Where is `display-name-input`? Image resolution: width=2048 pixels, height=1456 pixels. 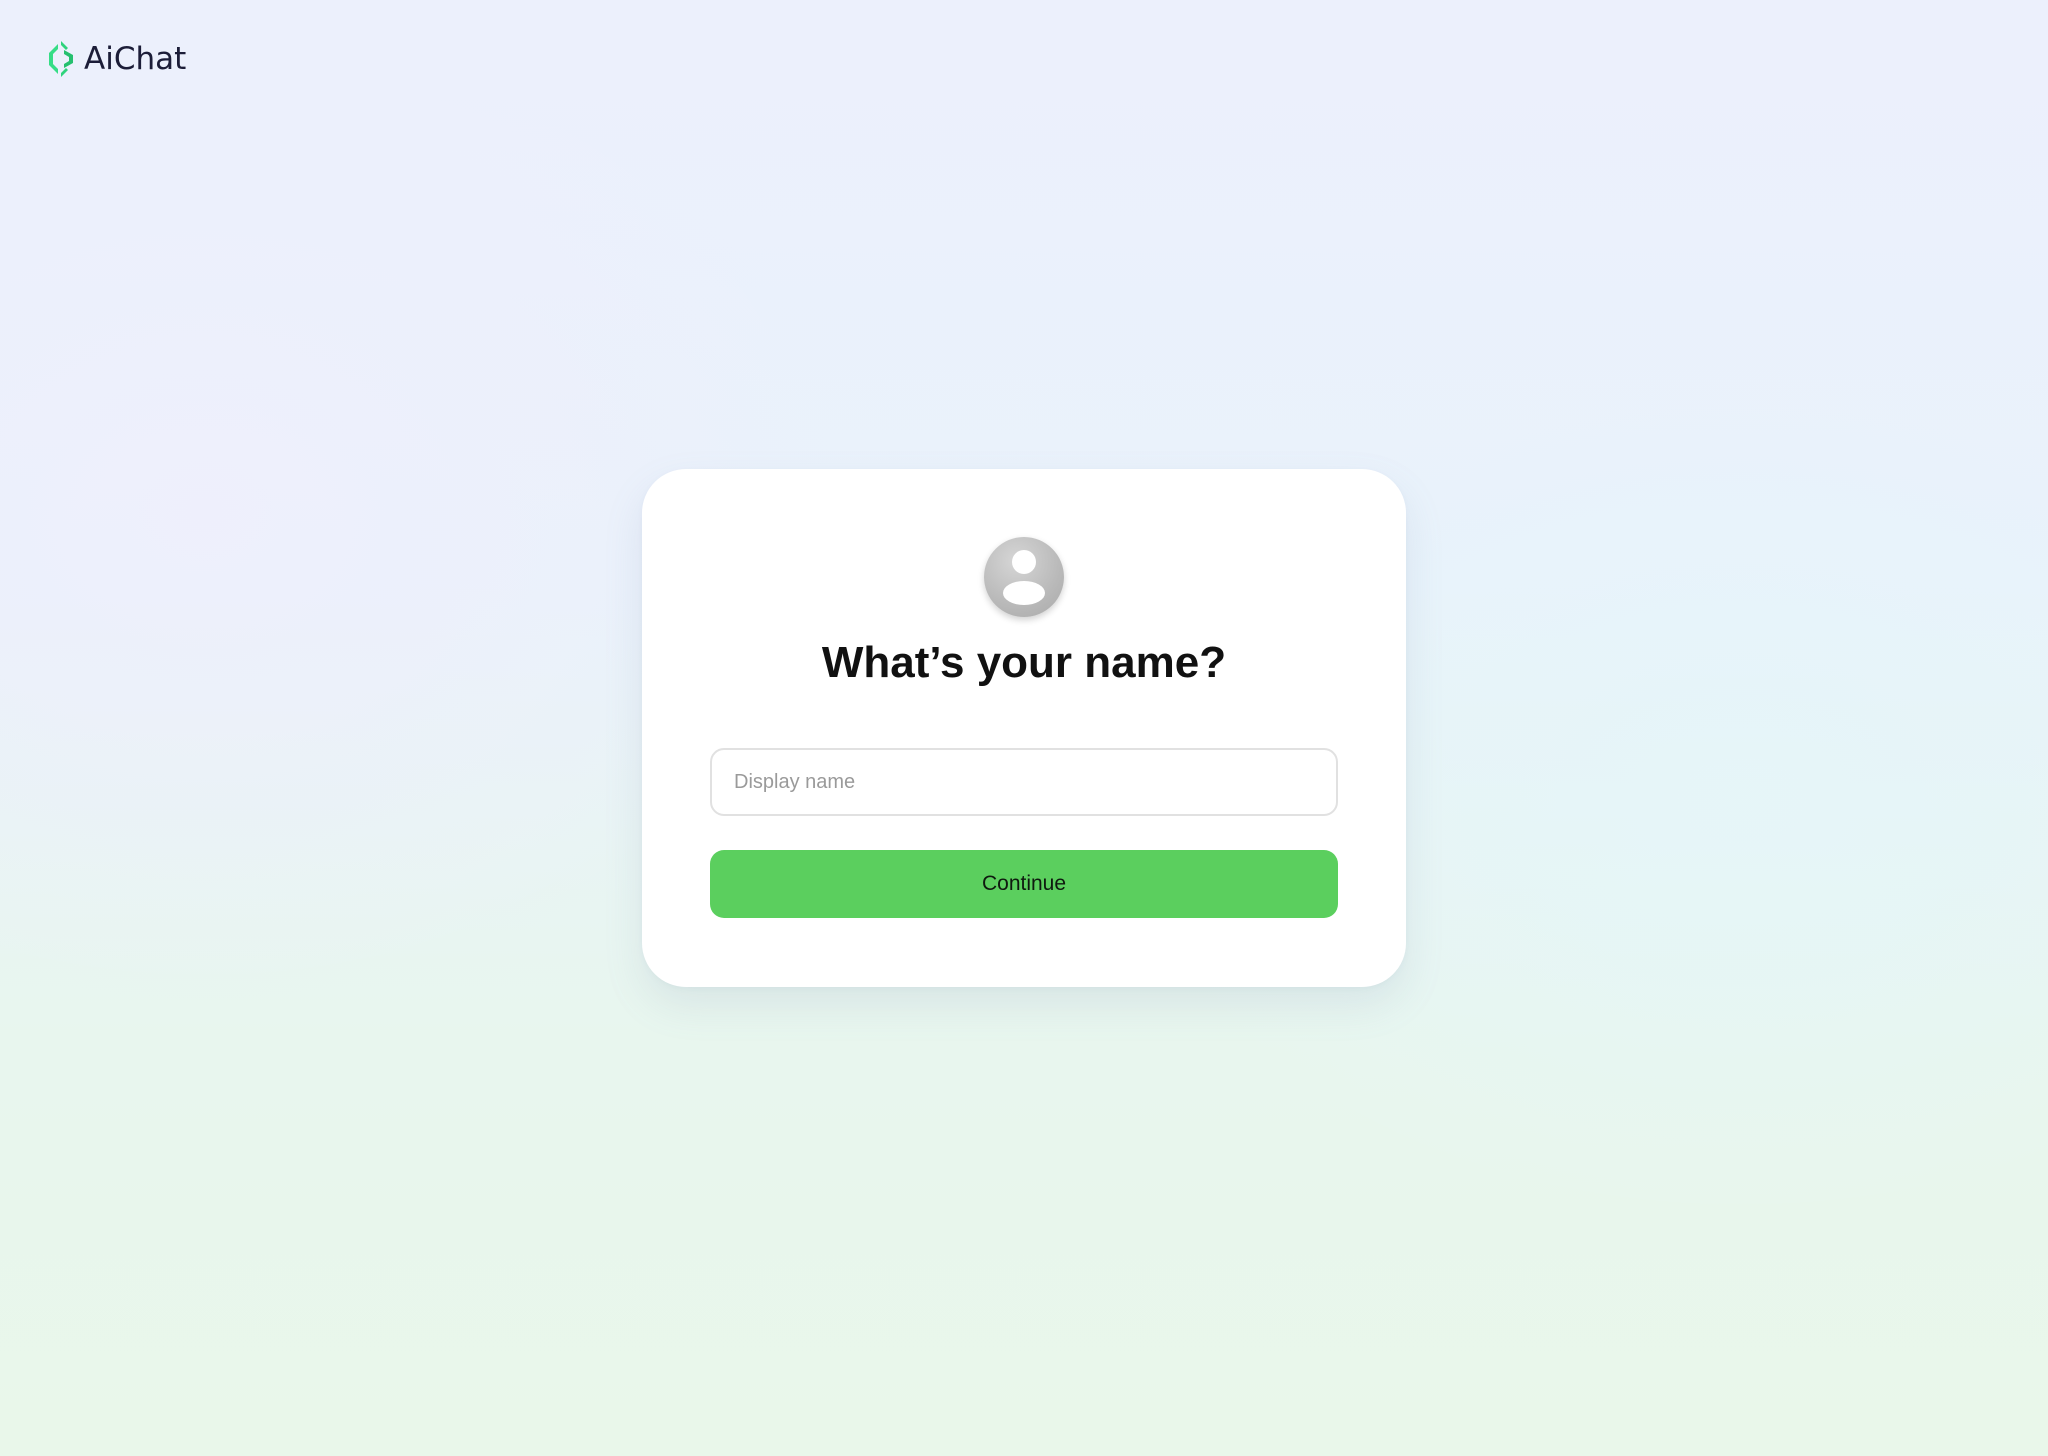
display-name-input is located at coordinates (1024, 782).